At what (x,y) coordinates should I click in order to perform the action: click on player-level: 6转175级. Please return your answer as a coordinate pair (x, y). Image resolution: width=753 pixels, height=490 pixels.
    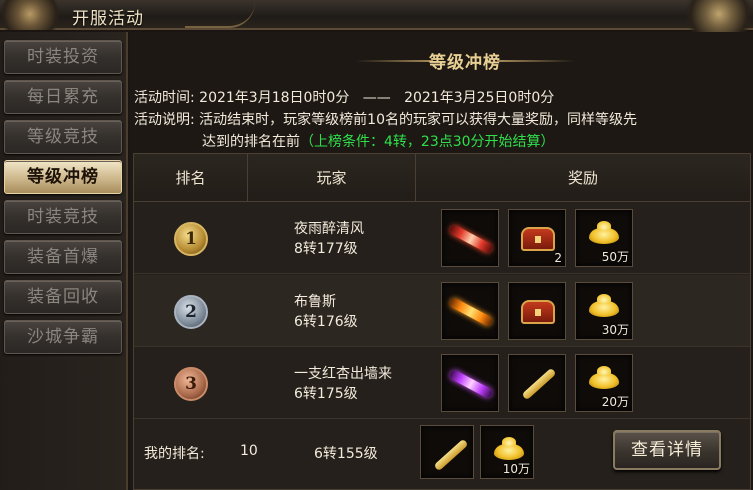
    Looking at the image, I should click on (326, 394).